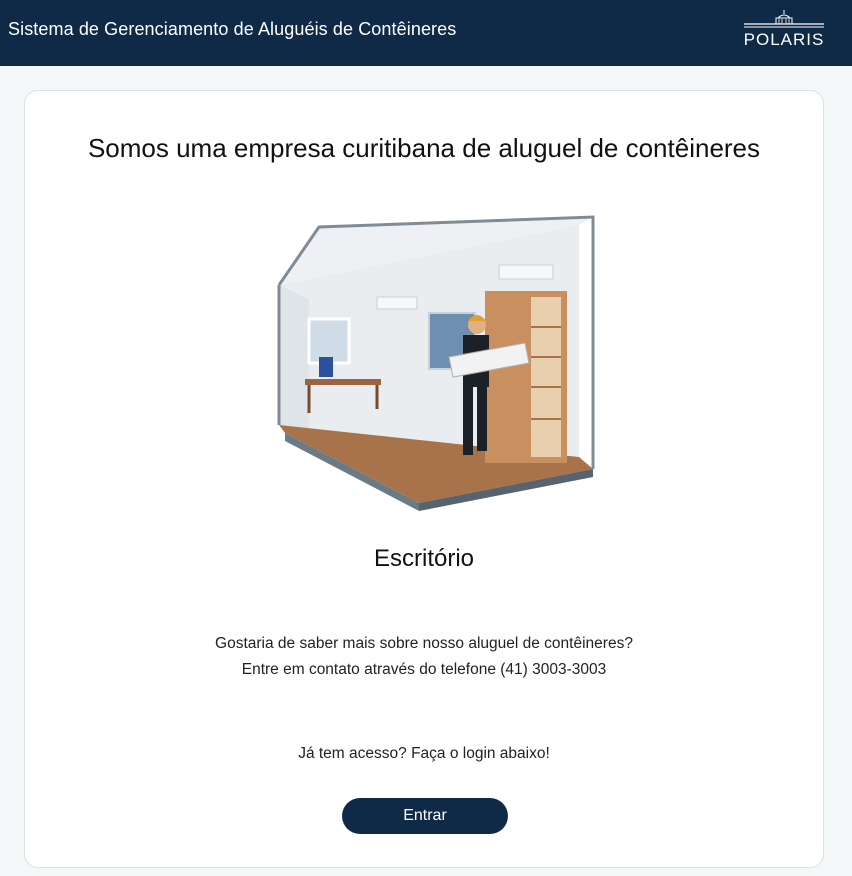 The width and height of the screenshot is (852, 876). What do you see at coordinates (436, 363) in the screenshot?
I see `office-container-illustration` at bounding box center [436, 363].